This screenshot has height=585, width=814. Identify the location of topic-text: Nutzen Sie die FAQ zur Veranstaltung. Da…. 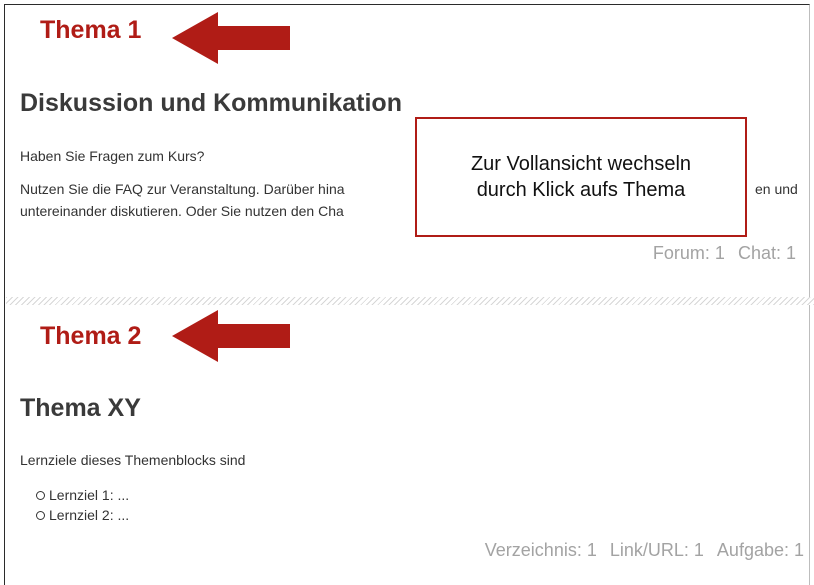
(182, 189).